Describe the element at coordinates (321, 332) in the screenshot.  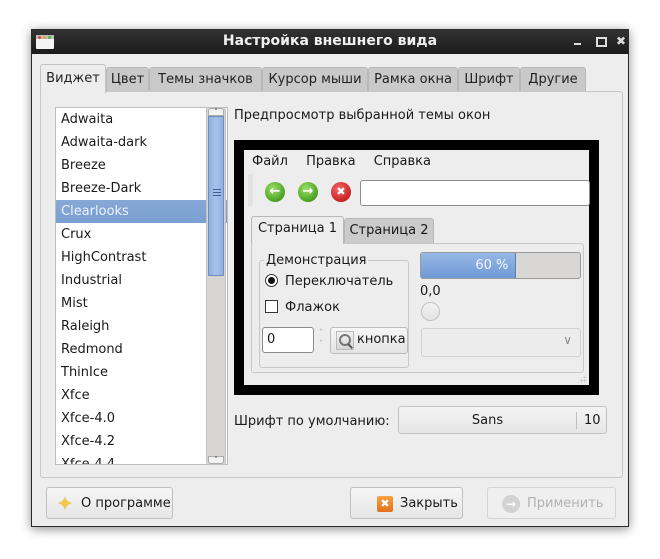
I see `spin-up-icon: ˄` at that location.